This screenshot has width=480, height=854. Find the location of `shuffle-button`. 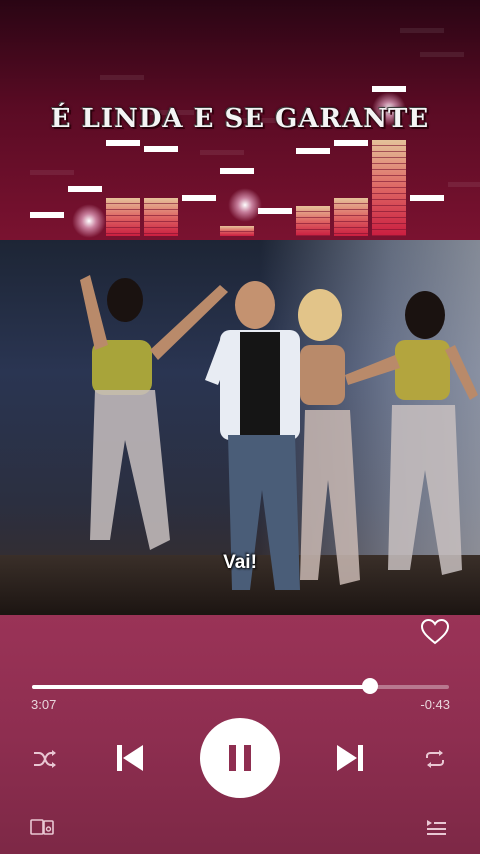

shuffle-button is located at coordinates (45, 759).